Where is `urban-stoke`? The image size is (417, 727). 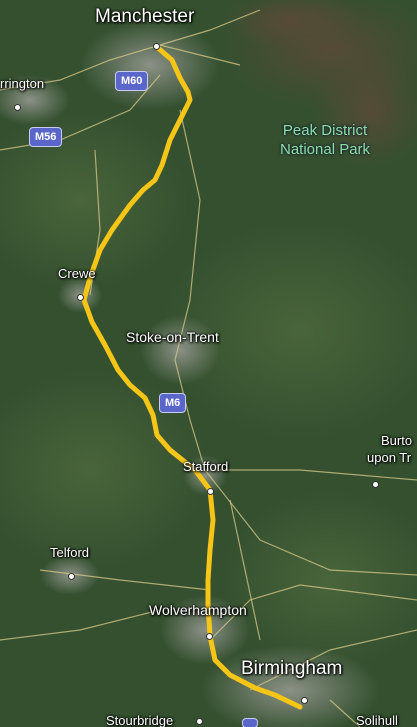 urban-stoke is located at coordinates (180, 350).